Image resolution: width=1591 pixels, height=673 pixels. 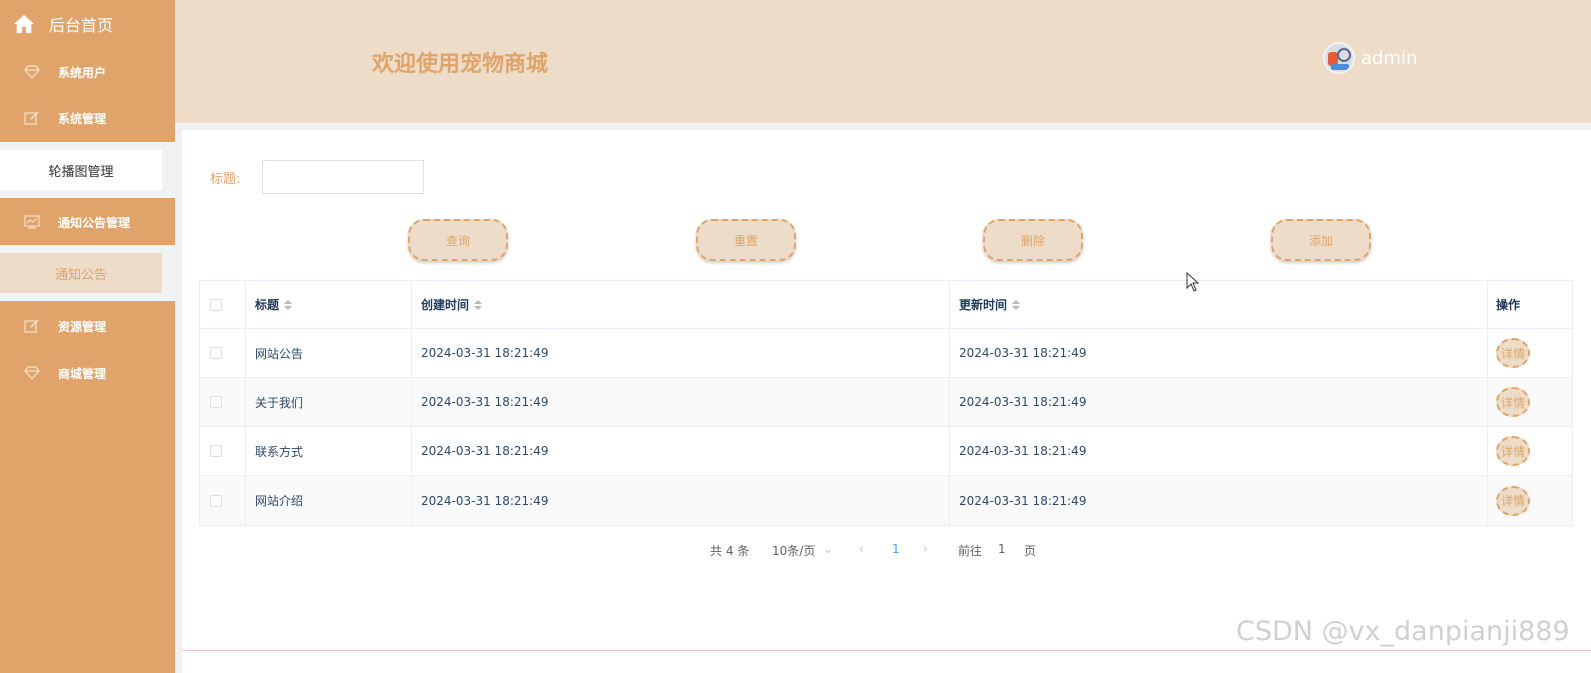 I want to click on column-header-actions: 操作, so click(x=1508, y=305).